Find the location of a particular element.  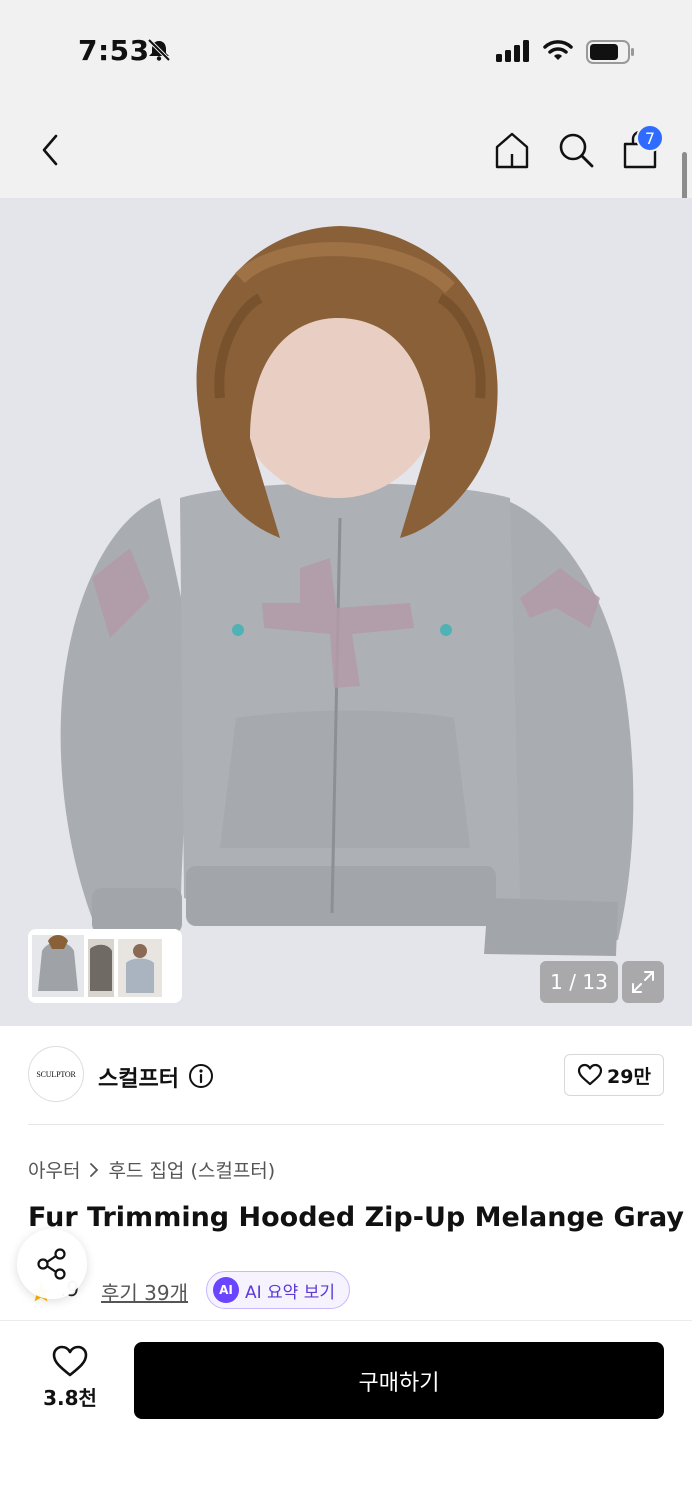

share-button is located at coordinates (52, 1264).